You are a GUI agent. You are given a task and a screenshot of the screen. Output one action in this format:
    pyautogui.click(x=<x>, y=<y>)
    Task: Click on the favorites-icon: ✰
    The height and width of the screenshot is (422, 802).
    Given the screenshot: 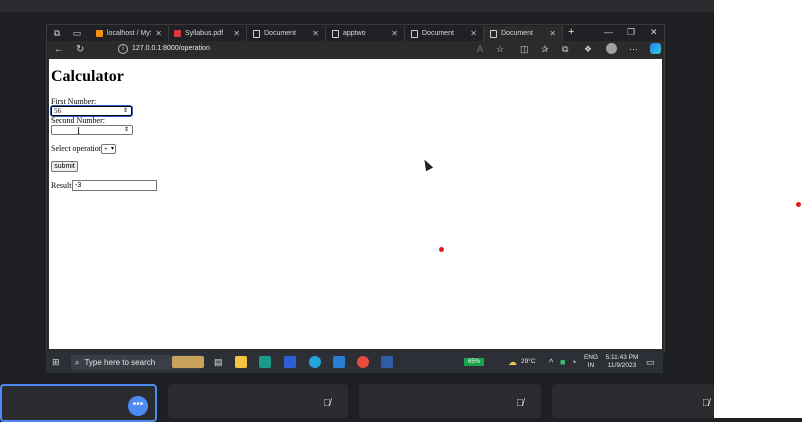 What is the action you would take?
    pyautogui.click(x=545, y=49)
    